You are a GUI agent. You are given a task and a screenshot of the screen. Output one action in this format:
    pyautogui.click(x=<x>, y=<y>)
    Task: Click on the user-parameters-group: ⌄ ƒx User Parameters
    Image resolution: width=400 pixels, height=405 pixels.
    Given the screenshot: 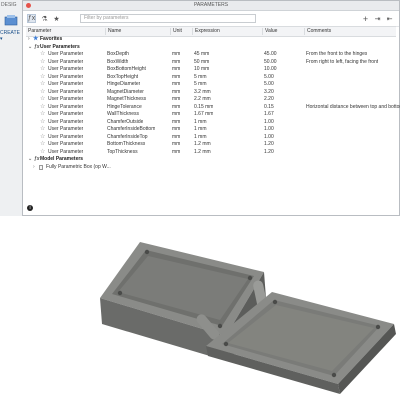 What is the action you would take?
    pyautogui.click(x=211, y=48)
    